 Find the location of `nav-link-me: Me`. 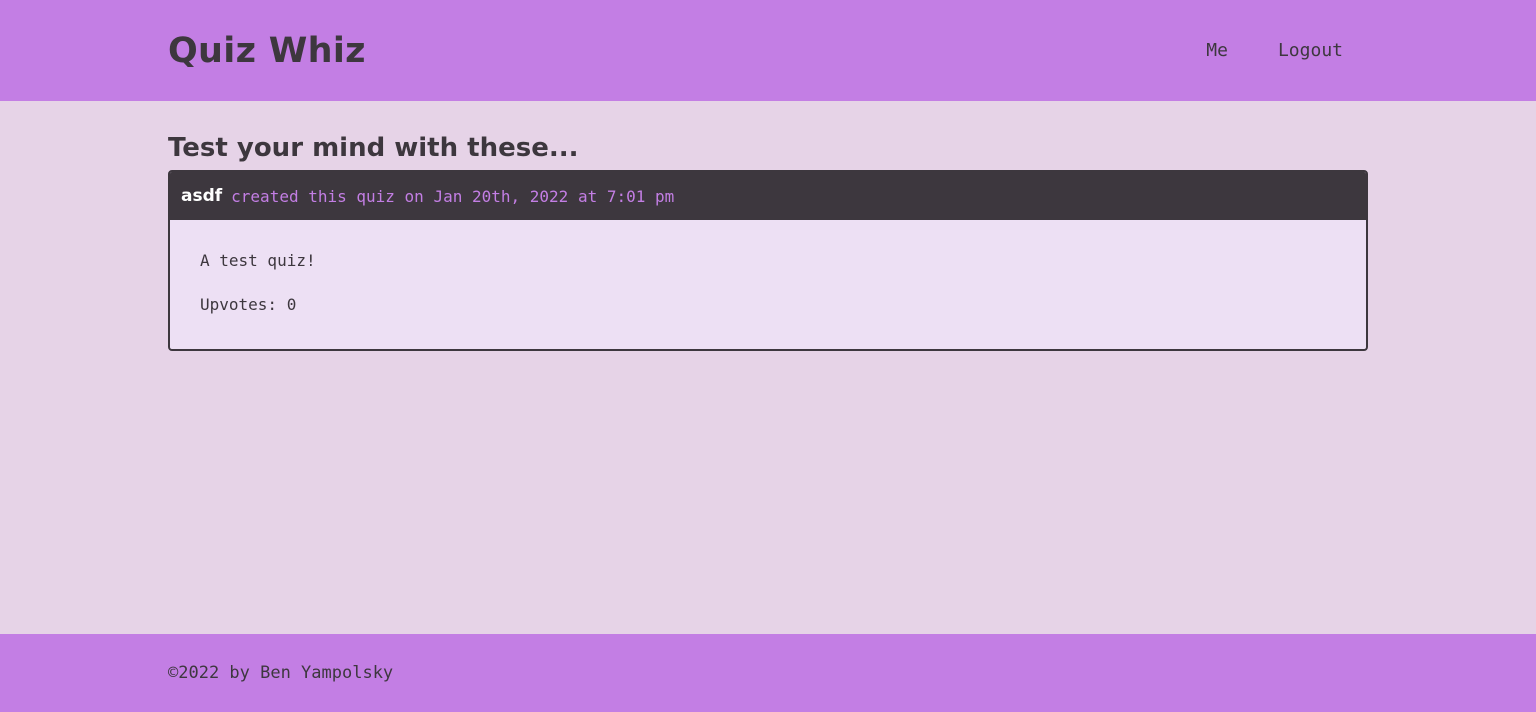

nav-link-me: Me is located at coordinates (1217, 51).